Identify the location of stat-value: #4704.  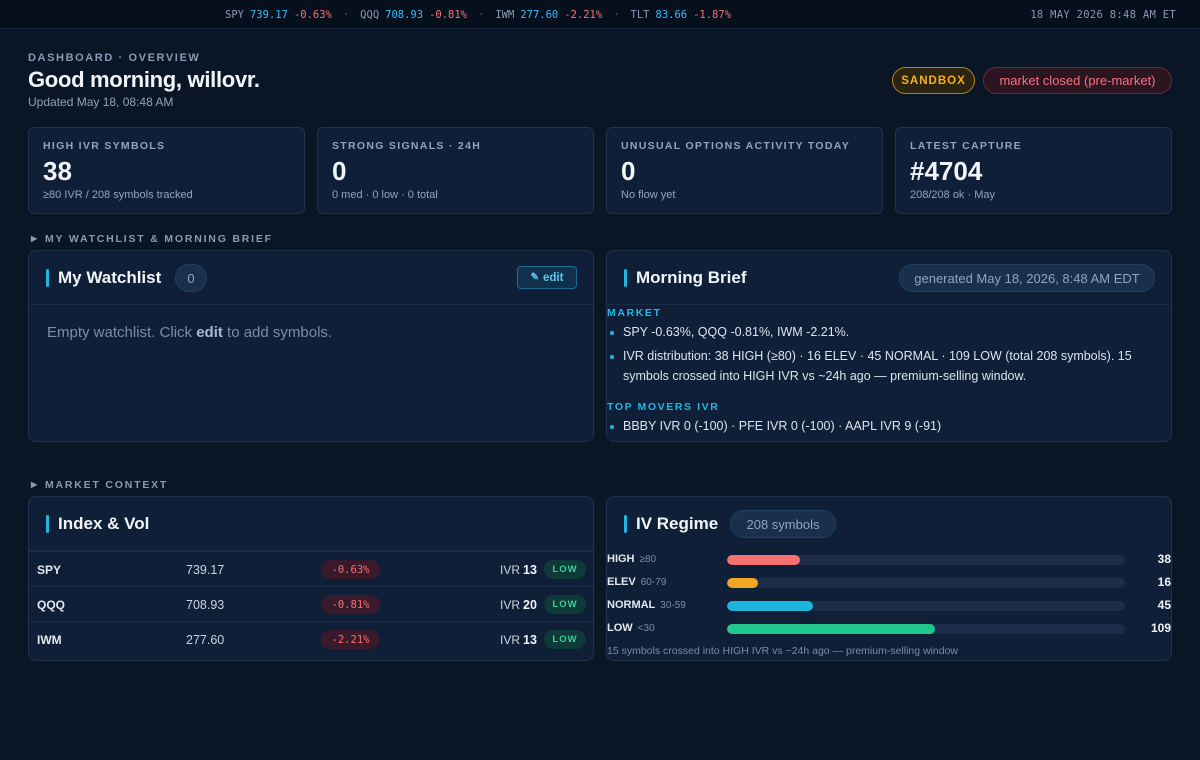
(946, 171).